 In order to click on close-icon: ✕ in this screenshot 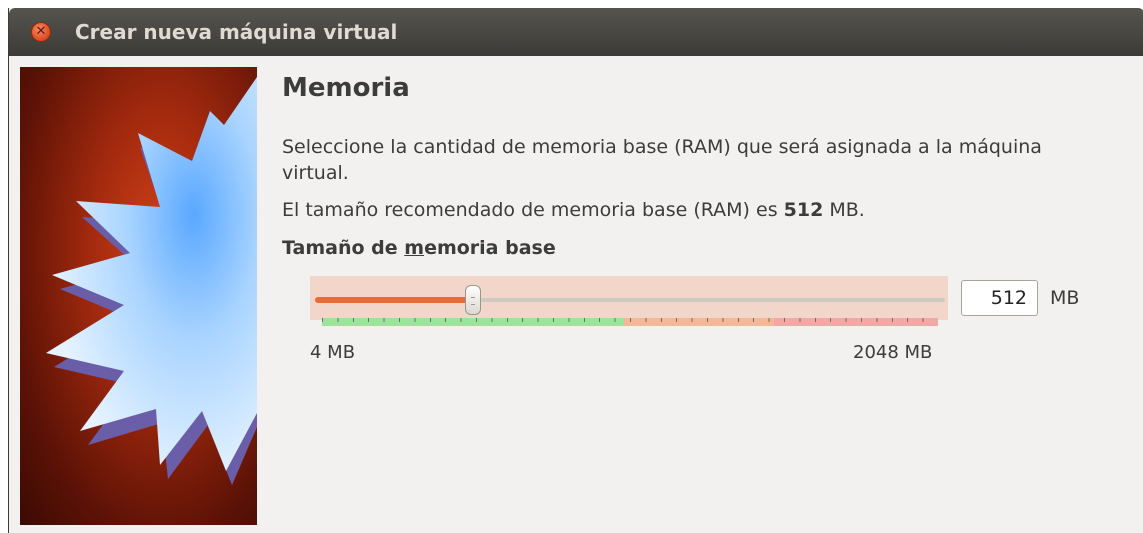, I will do `click(41, 31)`.